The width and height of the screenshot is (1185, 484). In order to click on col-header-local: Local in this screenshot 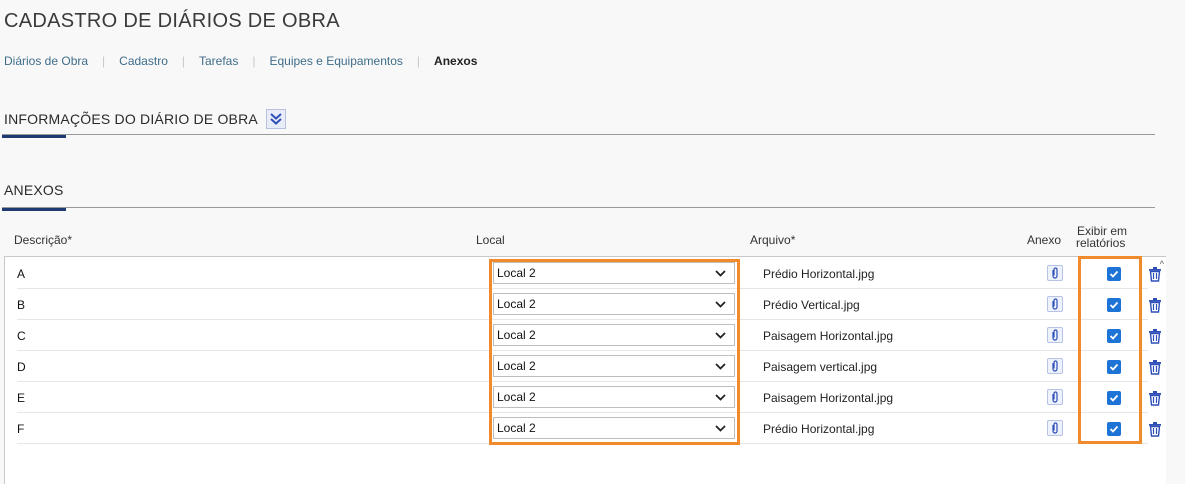, I will do `click(490, 240)`.